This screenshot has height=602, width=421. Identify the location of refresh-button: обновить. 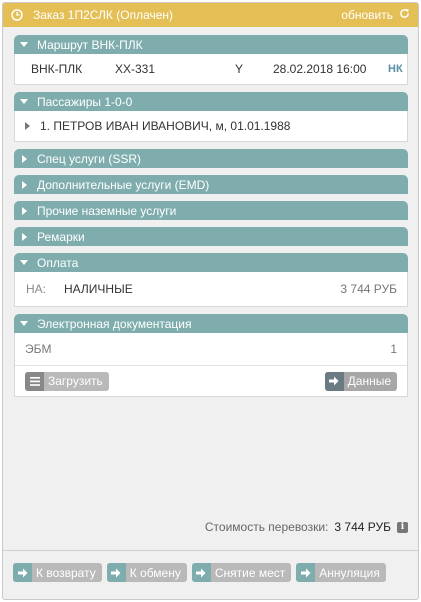
(375, 15).